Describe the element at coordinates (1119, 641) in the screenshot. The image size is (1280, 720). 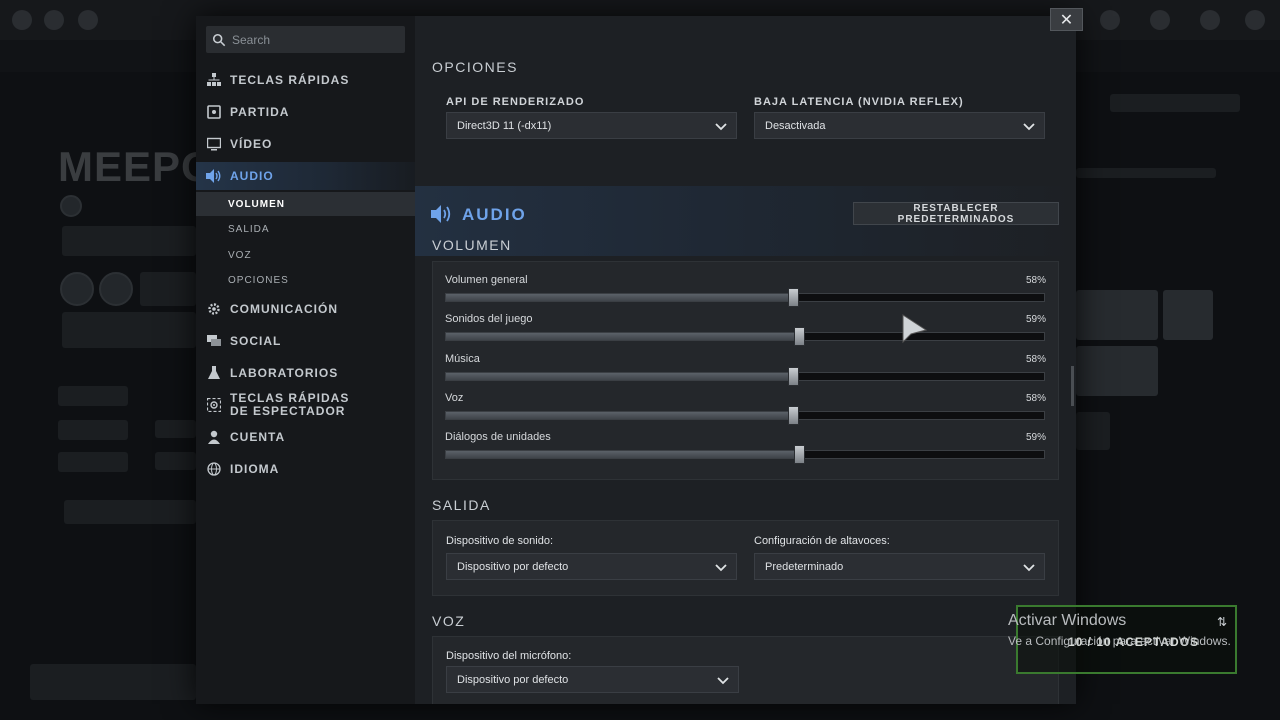
I see `activation-subtitle: Ve a Configuración para activar Windows.` at that location.